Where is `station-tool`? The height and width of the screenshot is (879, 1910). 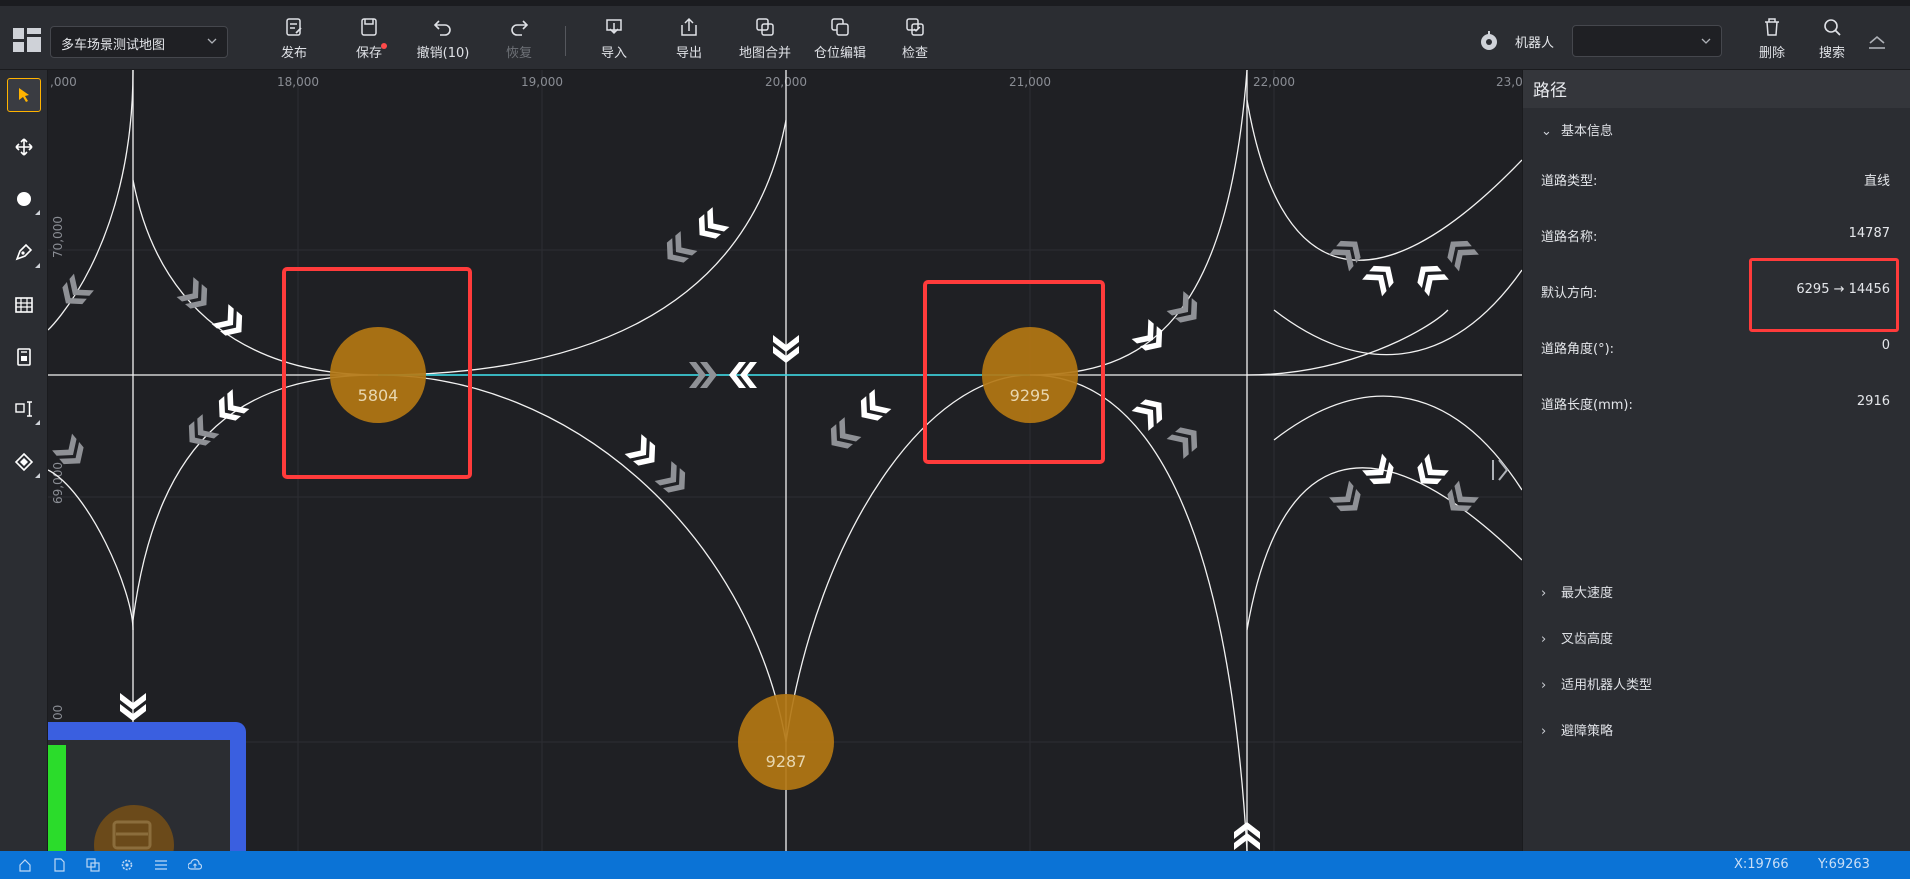 station-tool is located at coordinates (24, 357).